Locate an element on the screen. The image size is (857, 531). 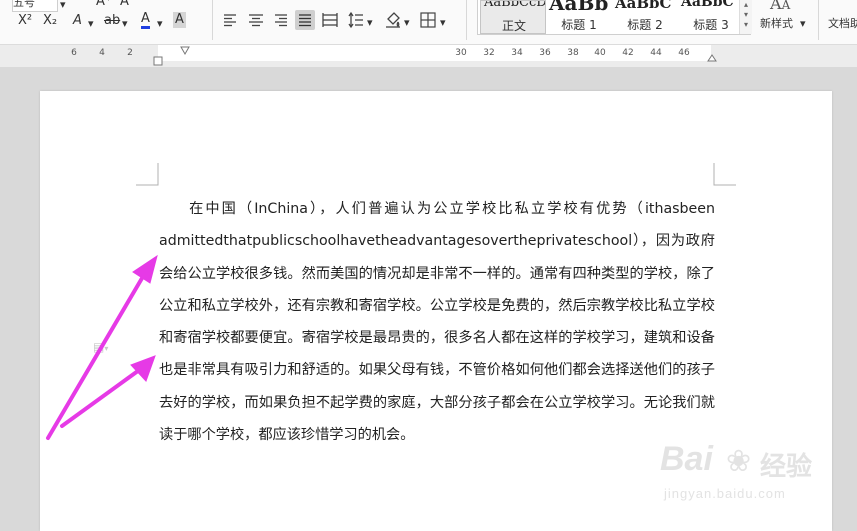
new-style-dropdown-icon: ▾ is located at coordinates (803, 24).